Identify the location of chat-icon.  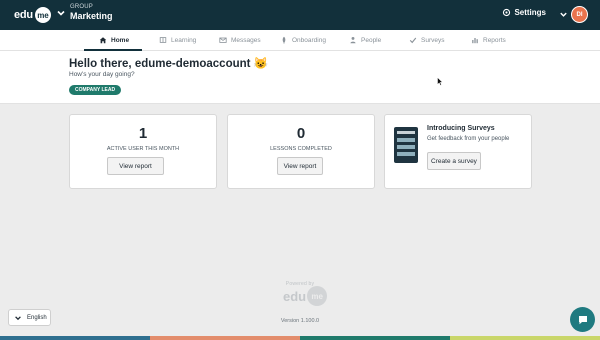
(582, 319).